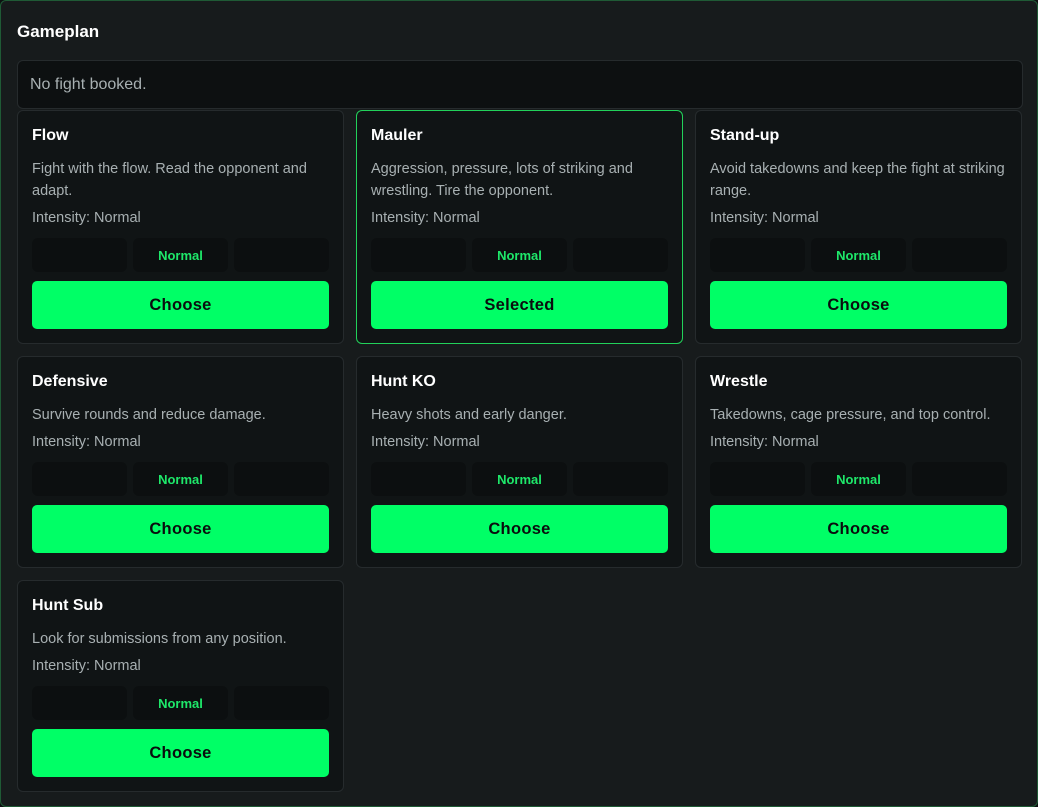  I want to click on fight-status-notice: No fight booked., so click(520, 84).